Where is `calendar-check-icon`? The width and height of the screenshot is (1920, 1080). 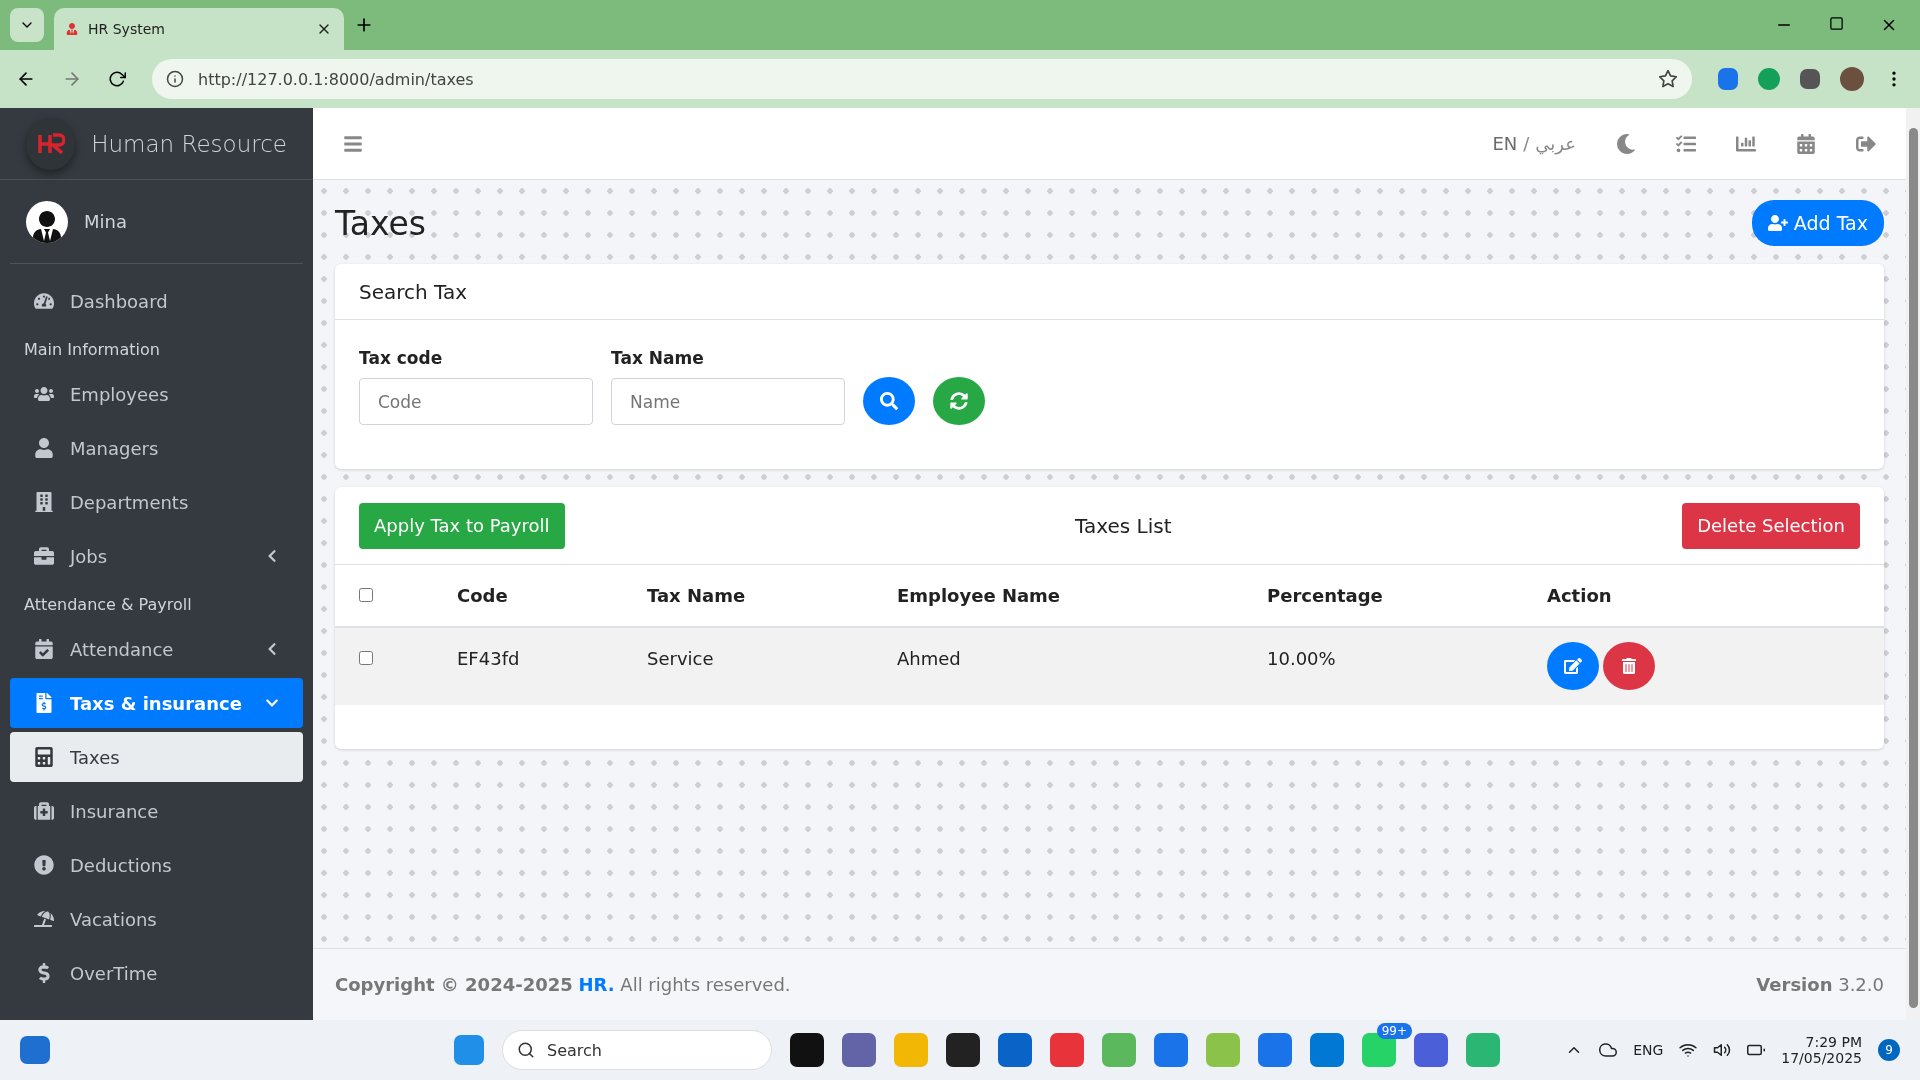
calendar-check-icon is located at coordinates (44, 649).